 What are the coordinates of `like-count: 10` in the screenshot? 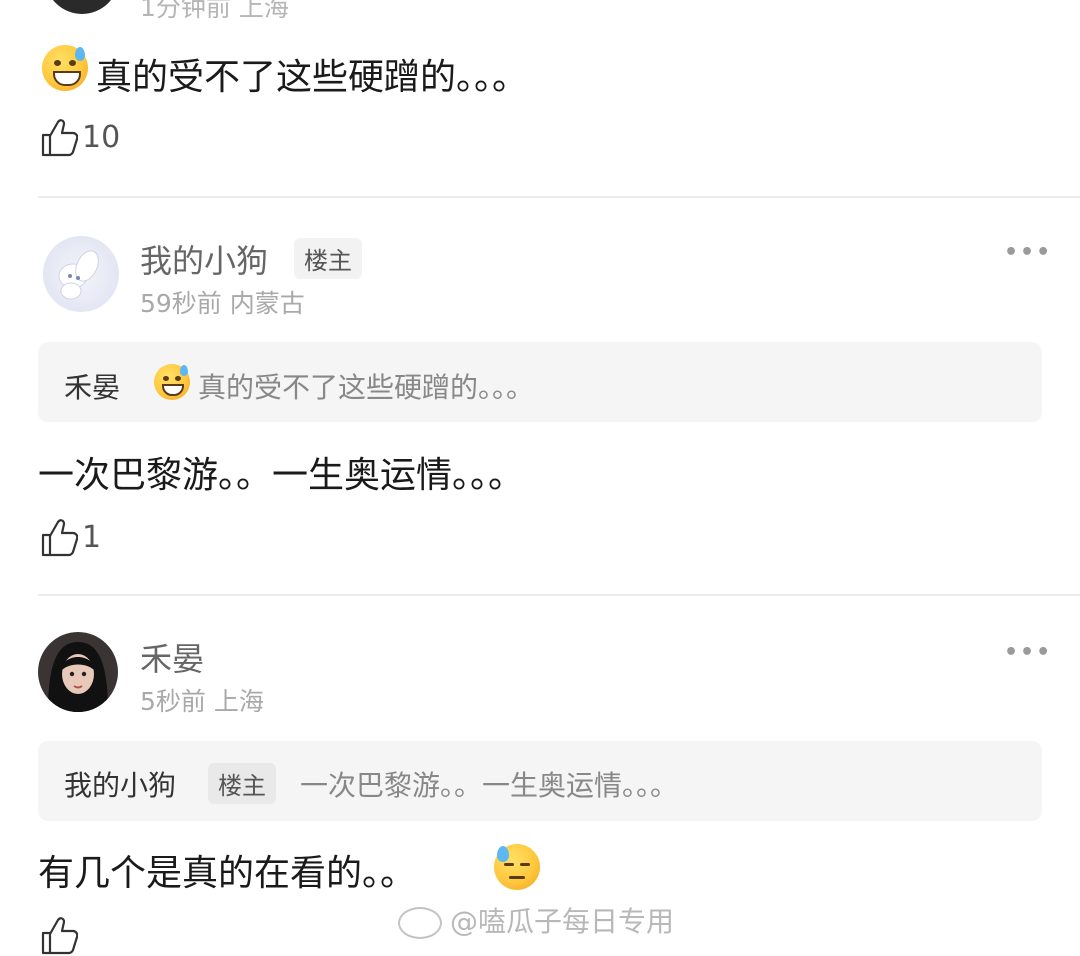 It's located at (101, 137).